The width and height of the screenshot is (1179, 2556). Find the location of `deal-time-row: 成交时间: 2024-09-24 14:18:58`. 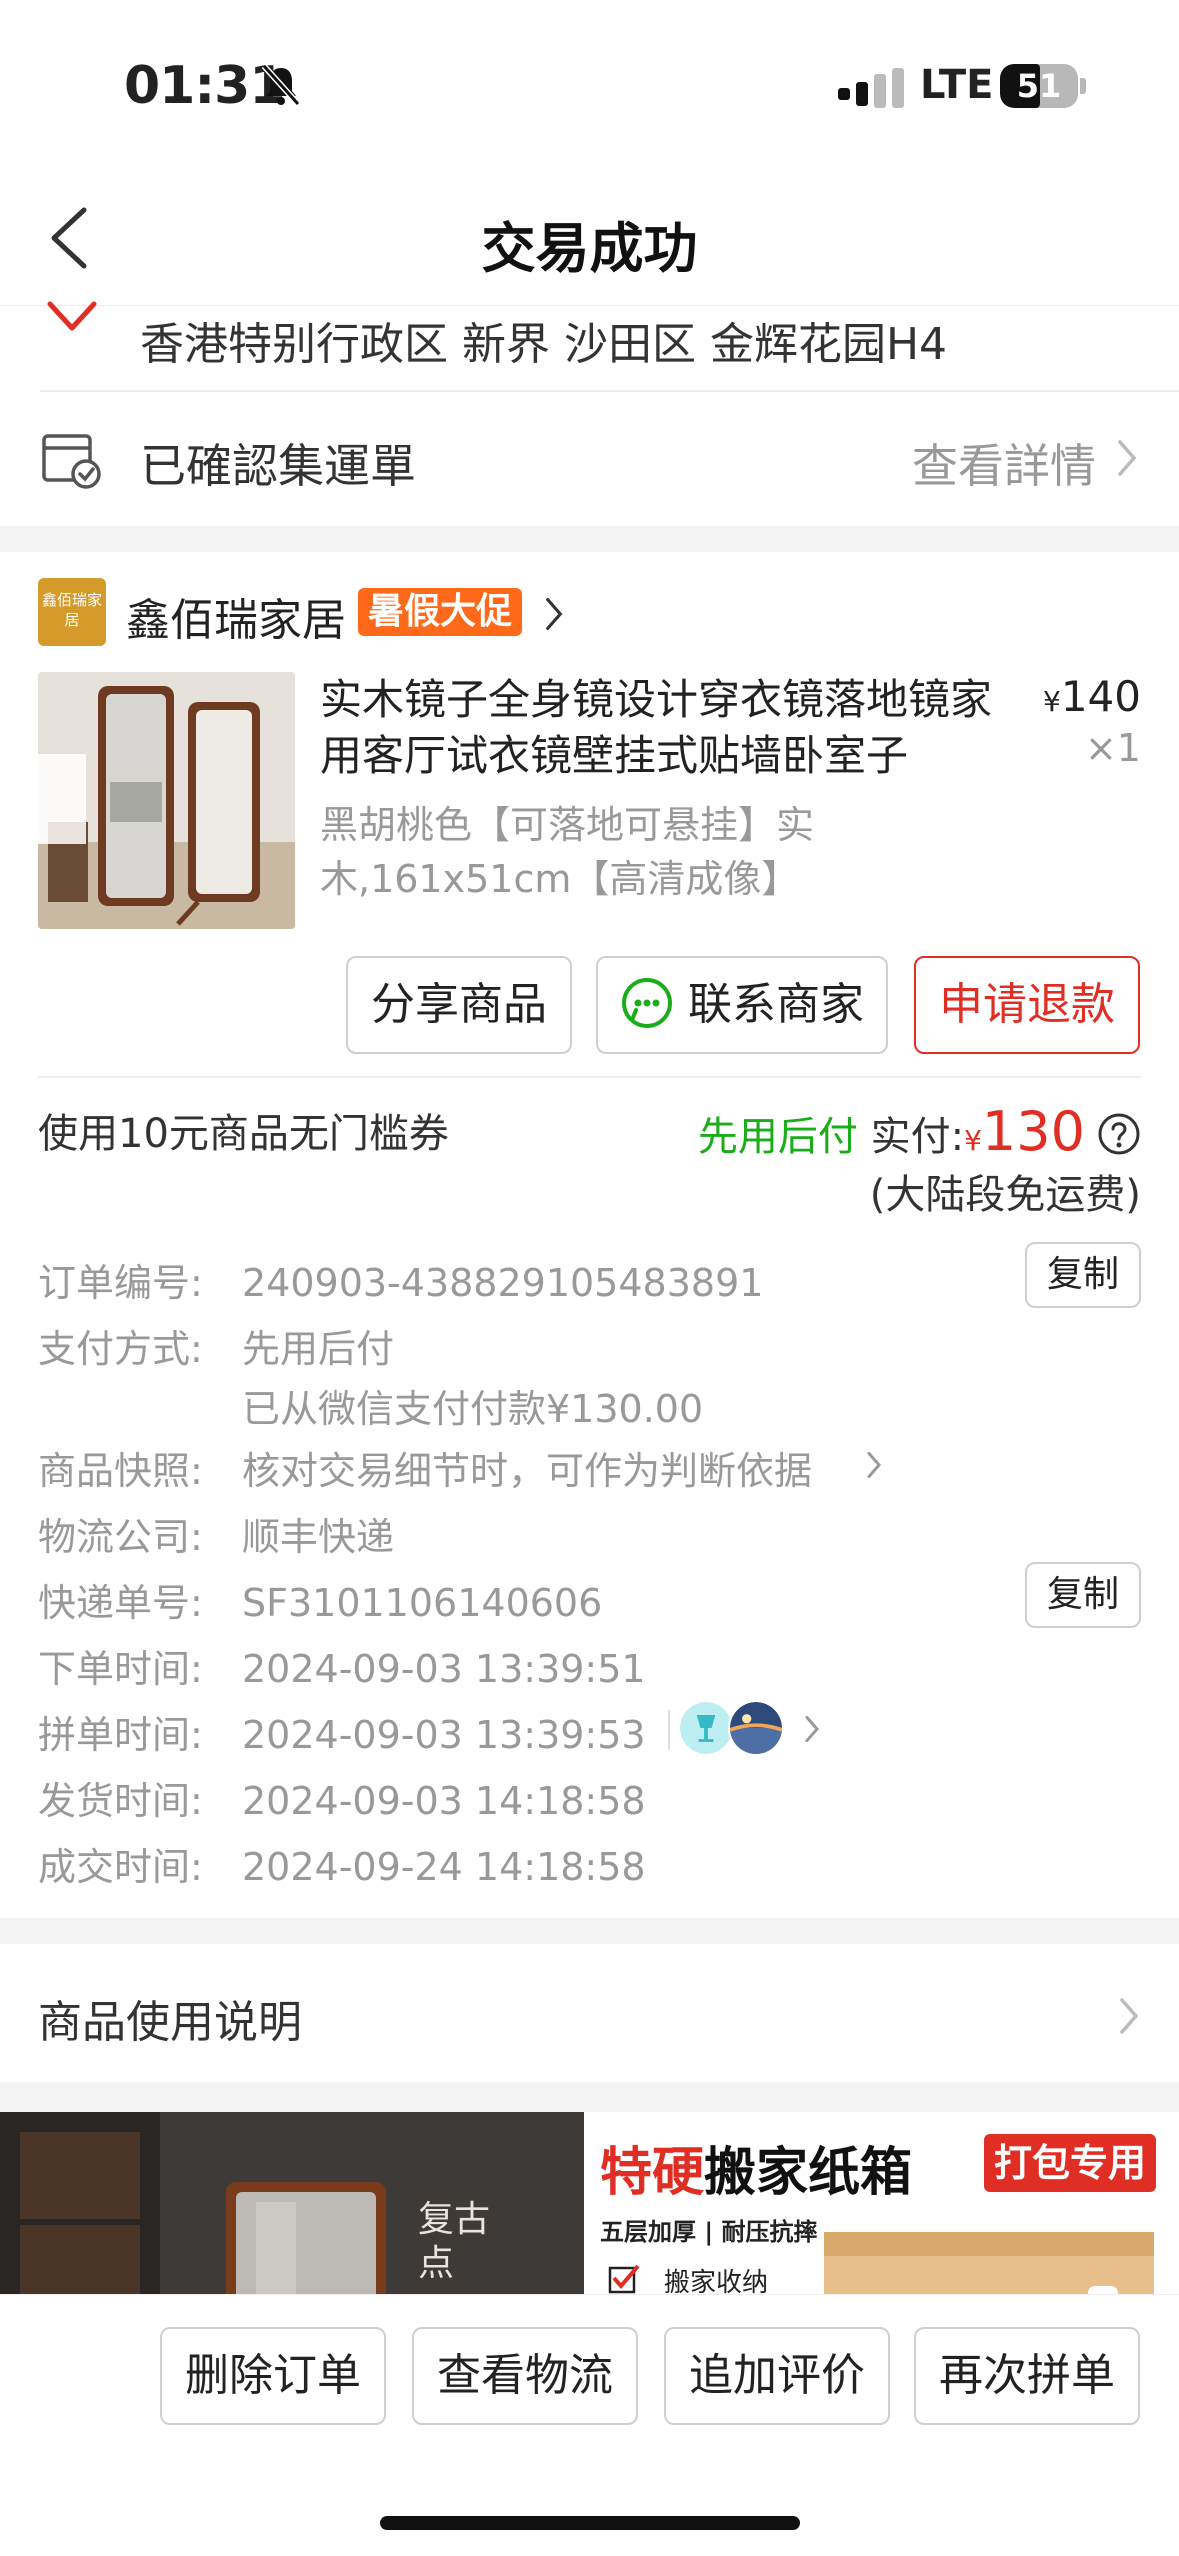

deal-time-row: 成交时间: 2024-09-24 14:18:58 is located at coordinates (342, 1863).